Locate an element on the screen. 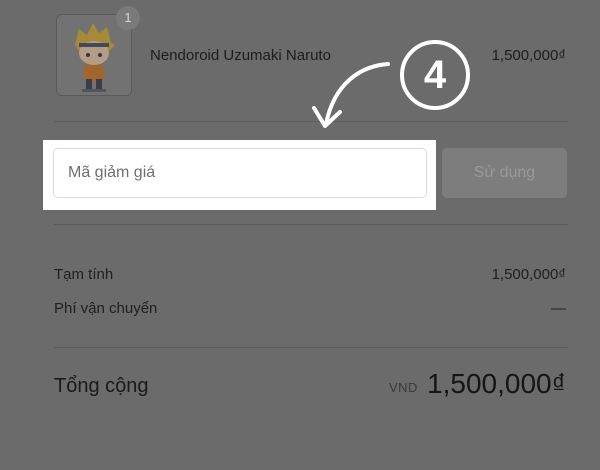  currency-code: VND is located at coordinates (403, 387).